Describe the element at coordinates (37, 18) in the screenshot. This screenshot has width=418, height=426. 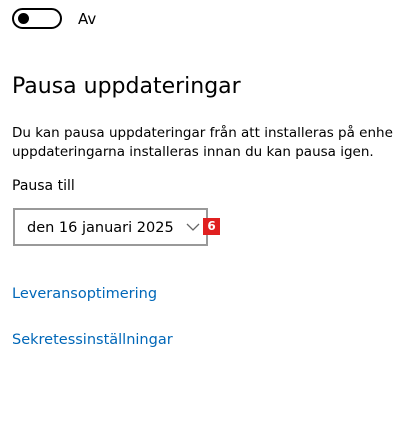
I see `pause-toggle-switch` at that location.